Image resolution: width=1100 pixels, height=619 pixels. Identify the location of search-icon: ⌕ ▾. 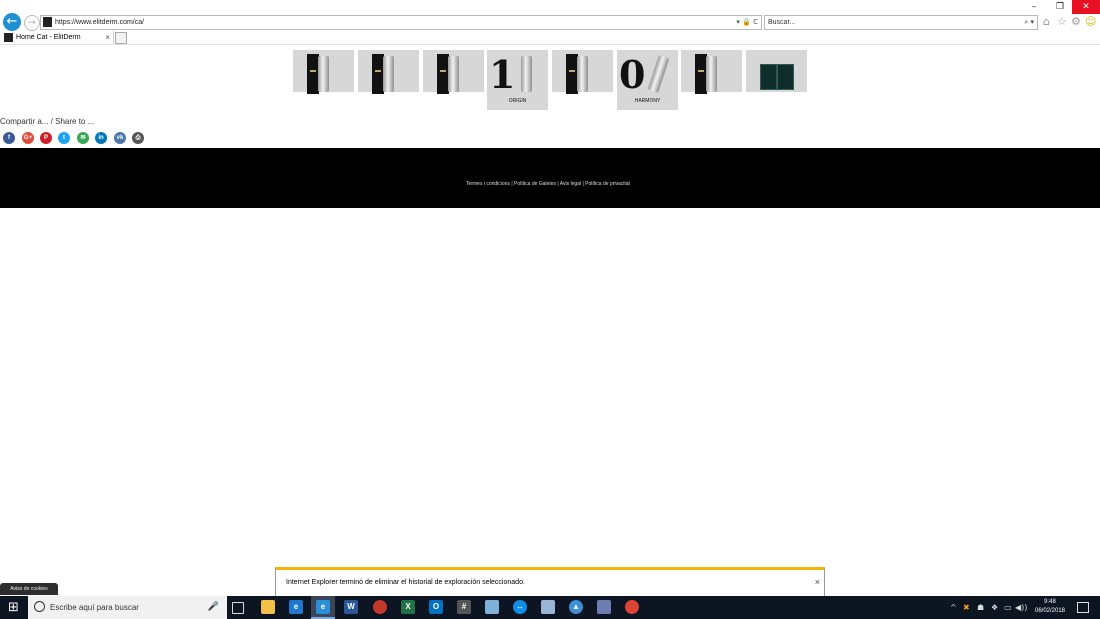
(1029, 22).